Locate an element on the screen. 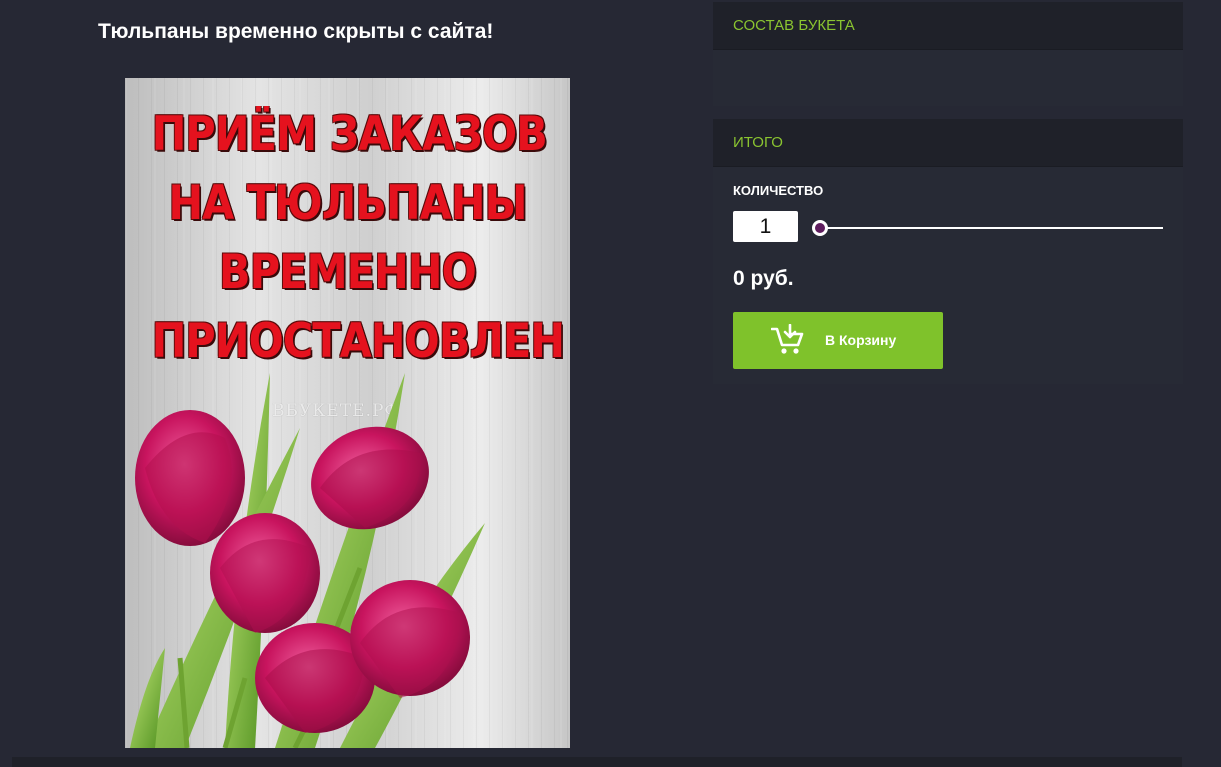  tulips-illustration is located at coordinates (307, 560).